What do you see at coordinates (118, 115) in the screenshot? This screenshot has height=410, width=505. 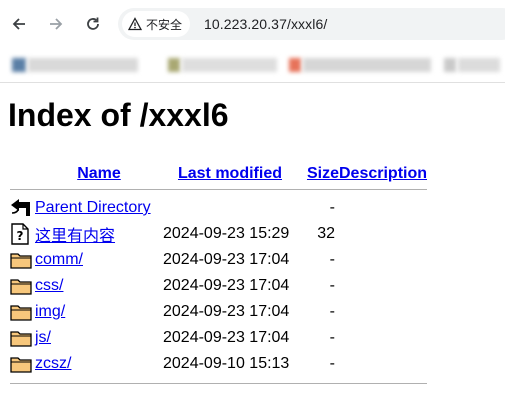 I see `page-title: Index of /xxxl6` at bounding box center [118, 115].